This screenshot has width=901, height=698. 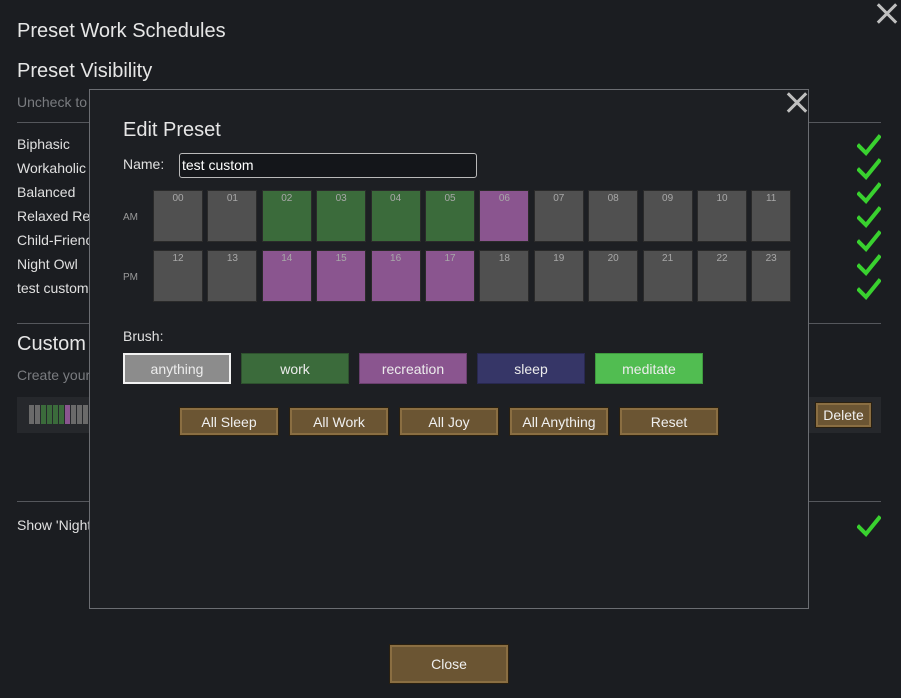 I want to click on hour-number: 15, so click(x=341, y=258).